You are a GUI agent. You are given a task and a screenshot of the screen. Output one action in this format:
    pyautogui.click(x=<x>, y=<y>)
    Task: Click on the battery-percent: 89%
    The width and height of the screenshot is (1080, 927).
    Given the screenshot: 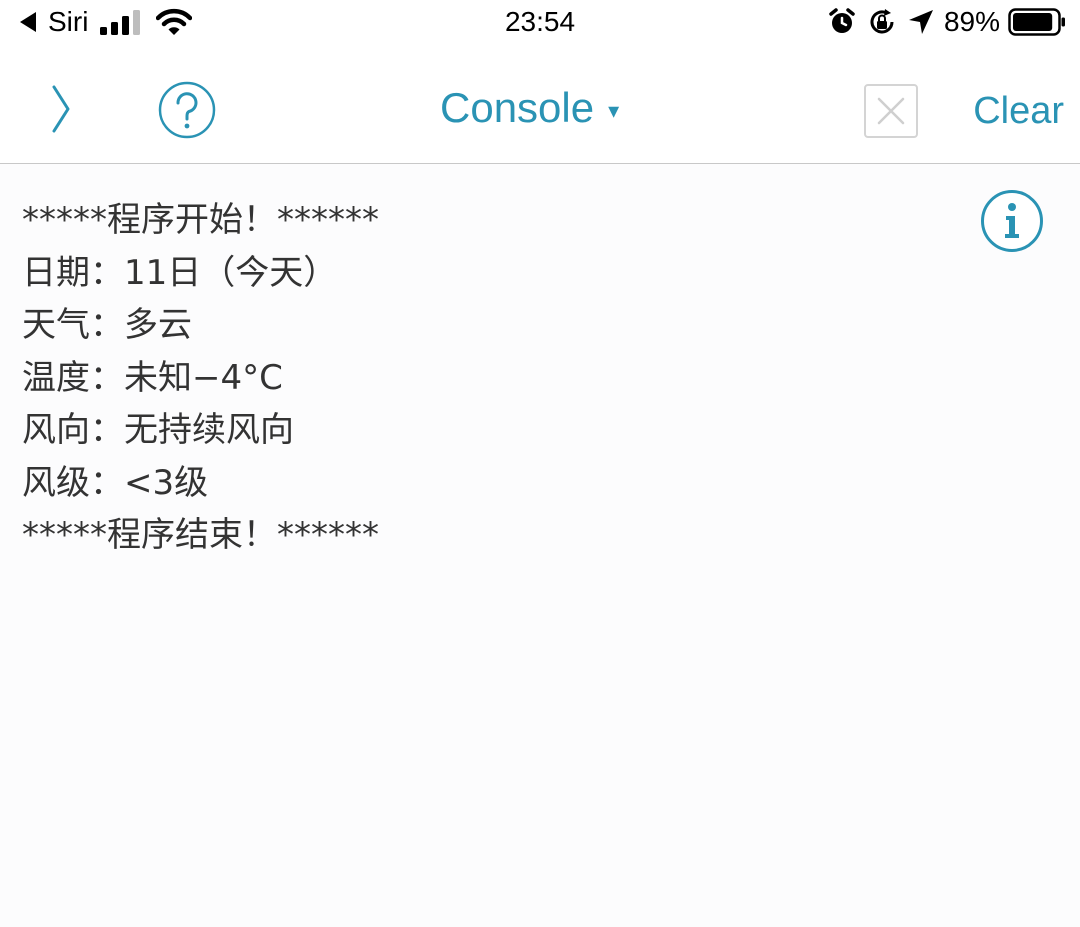 What is the action you would take?
    pyautogui.click(x=971, y=21)
    